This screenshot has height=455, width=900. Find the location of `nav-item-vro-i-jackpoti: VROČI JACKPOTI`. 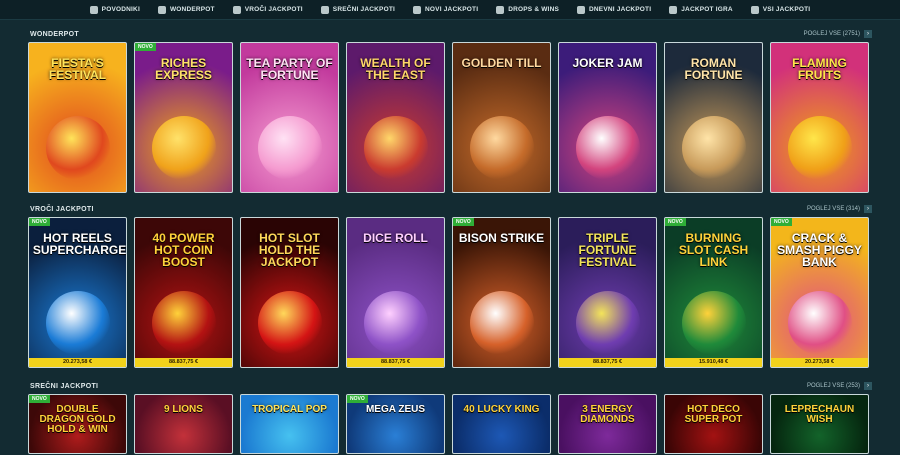

nav-item-vro-i-jackpoti: VROČI JACKPOTI is located at coordinates (267, 9).